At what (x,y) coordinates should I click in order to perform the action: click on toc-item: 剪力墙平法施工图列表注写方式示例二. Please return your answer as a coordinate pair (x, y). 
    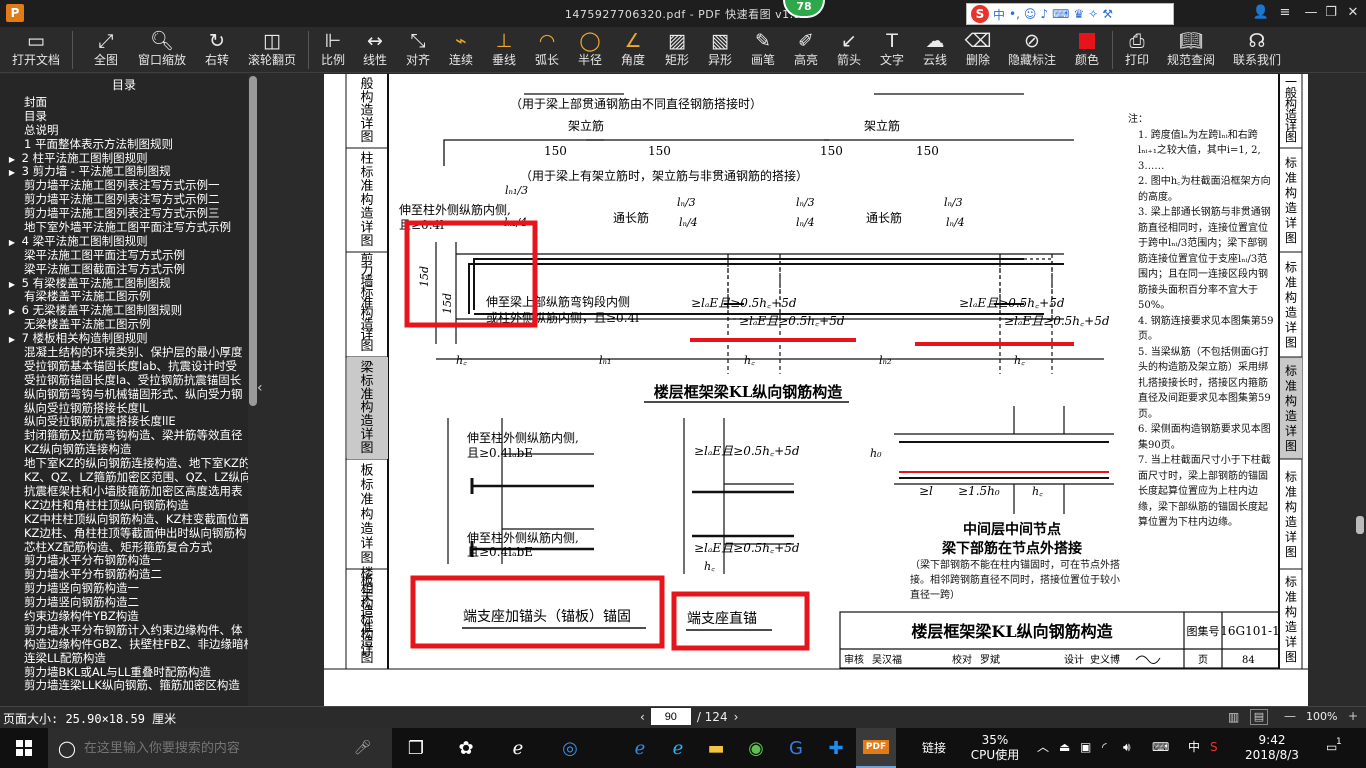
    Looking at the image, I should click on (124, 200).